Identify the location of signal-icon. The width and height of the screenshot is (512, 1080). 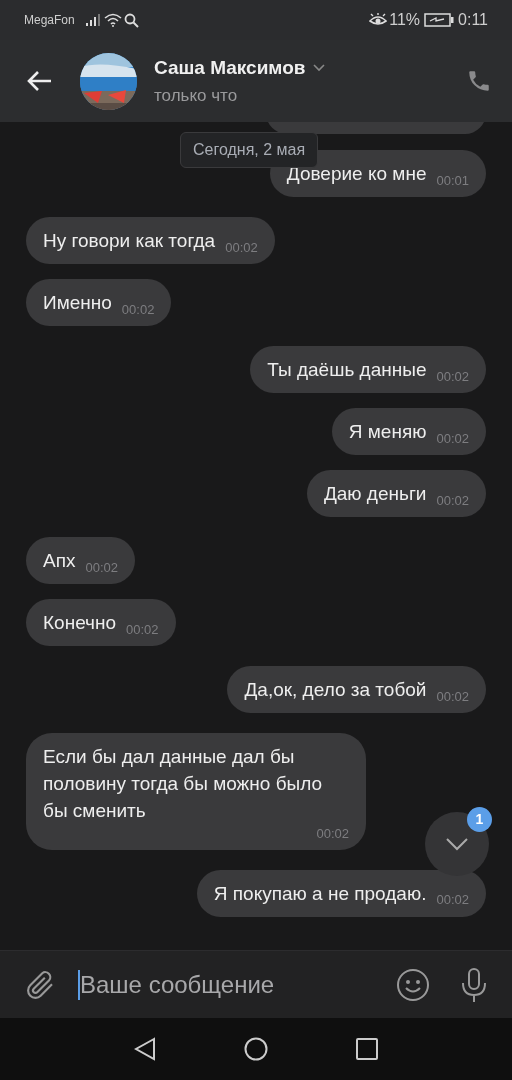
(92, 20).